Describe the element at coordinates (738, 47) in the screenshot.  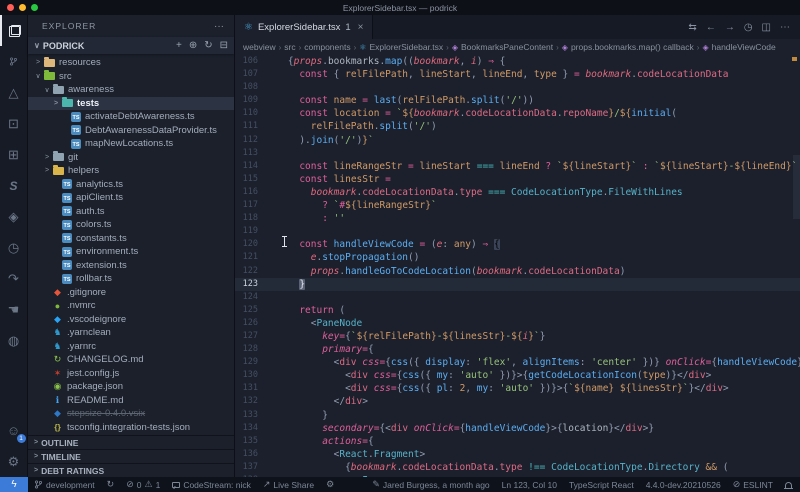
I see `breadcrumb-handleviewcode: ◈ handleViewCode` at that location.